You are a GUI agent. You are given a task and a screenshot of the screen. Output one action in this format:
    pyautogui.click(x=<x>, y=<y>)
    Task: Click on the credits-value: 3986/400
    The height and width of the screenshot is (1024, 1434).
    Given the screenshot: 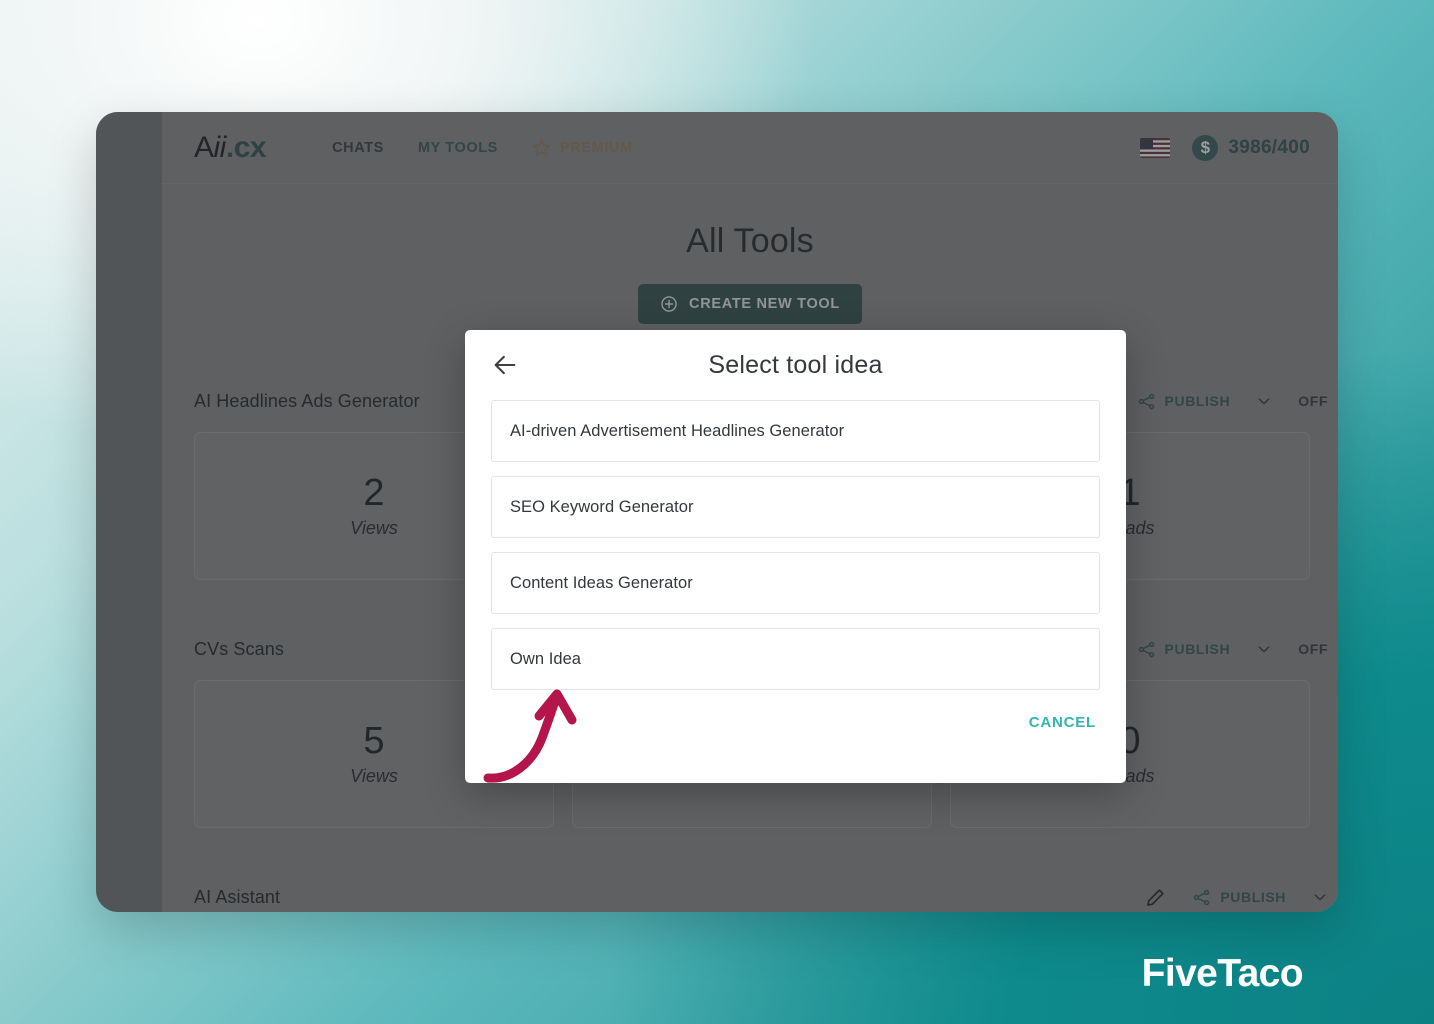 What is the action you would take?
    pyautogui.click(x=1269, y=147)
    